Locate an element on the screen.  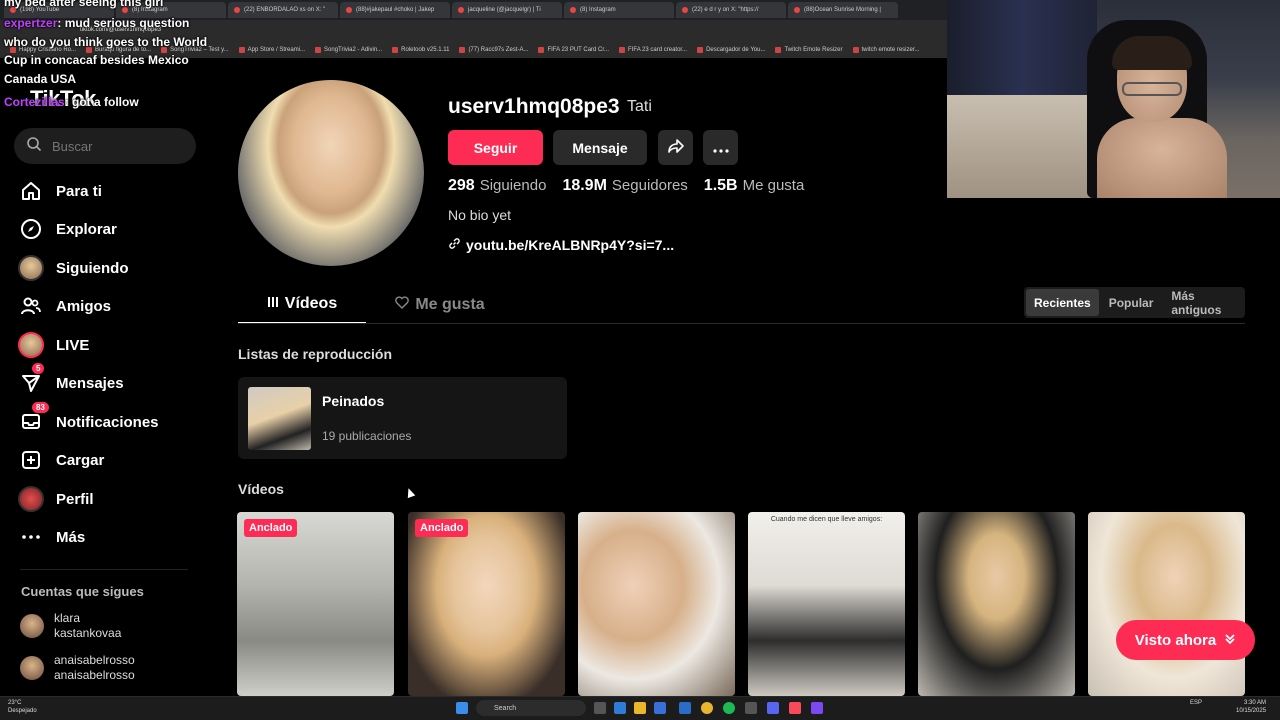
friends-icon is located at coordinates (31, 306).